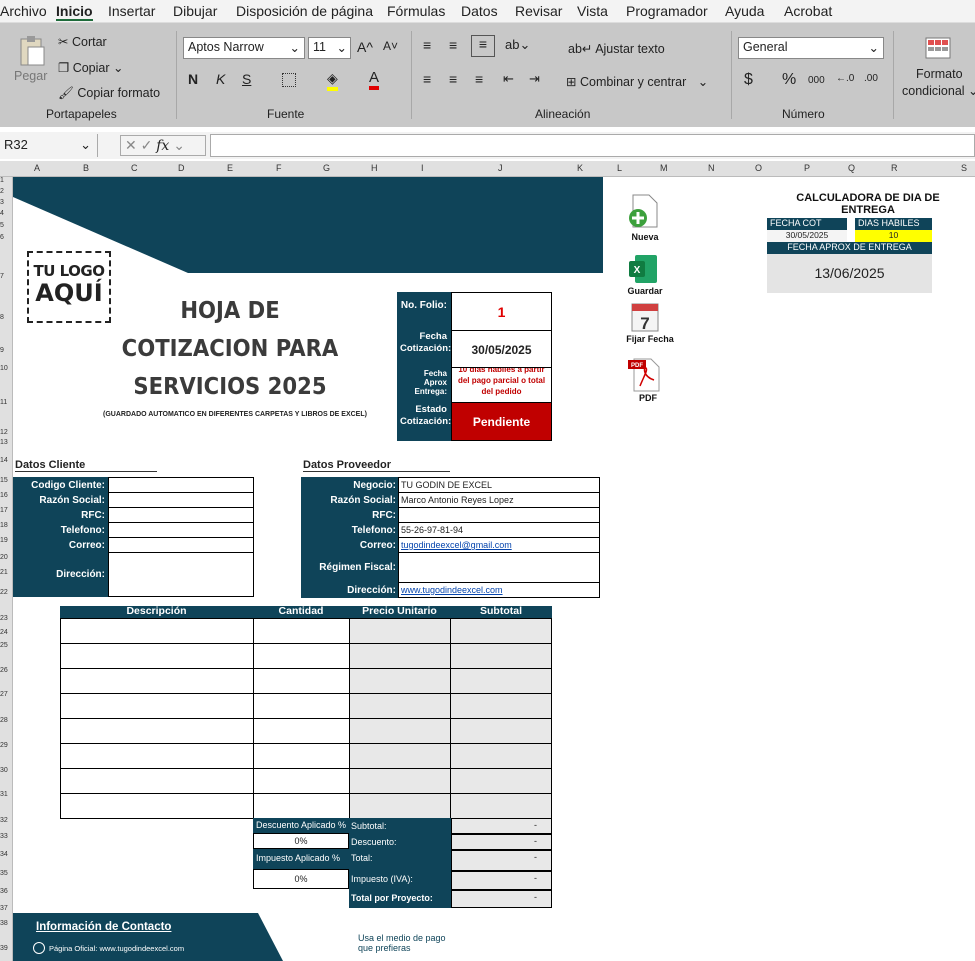  What do you see at coordinates (667, 11) in the screenshot?
I see `menu-programador: Programador` at bounding box center [667, 11].